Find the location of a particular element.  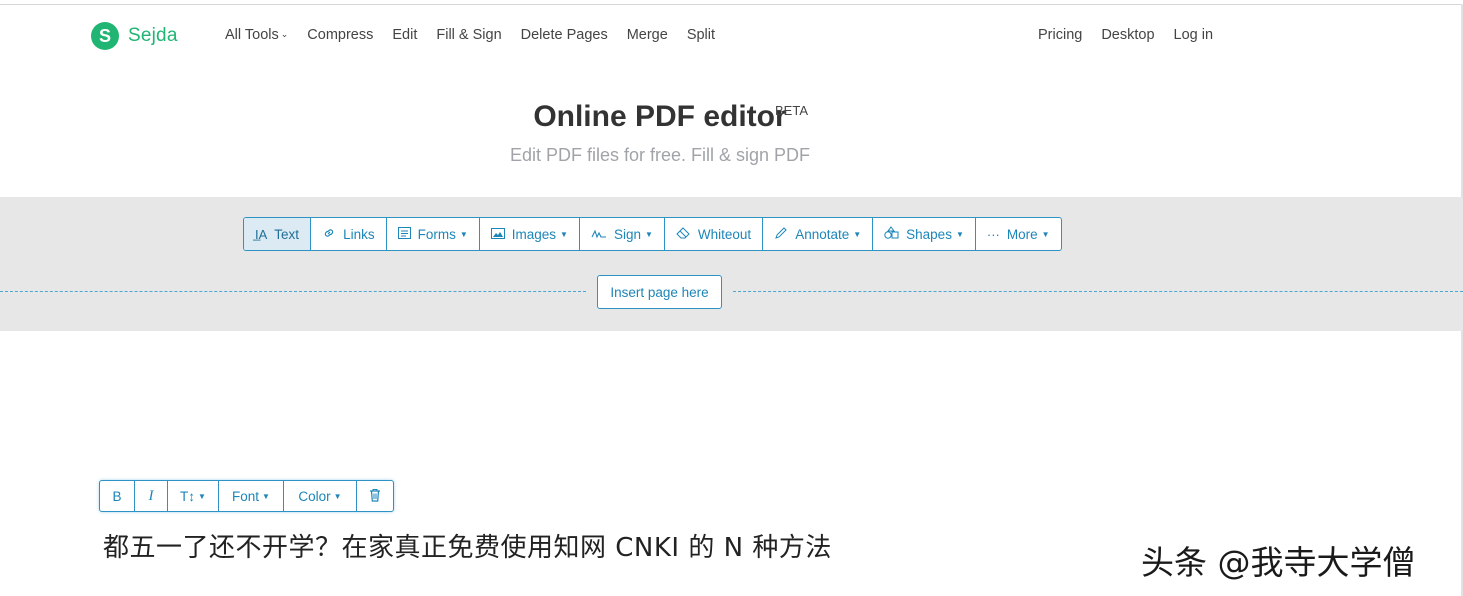

nav-compress: Compress is located at coordinates (340, 35).